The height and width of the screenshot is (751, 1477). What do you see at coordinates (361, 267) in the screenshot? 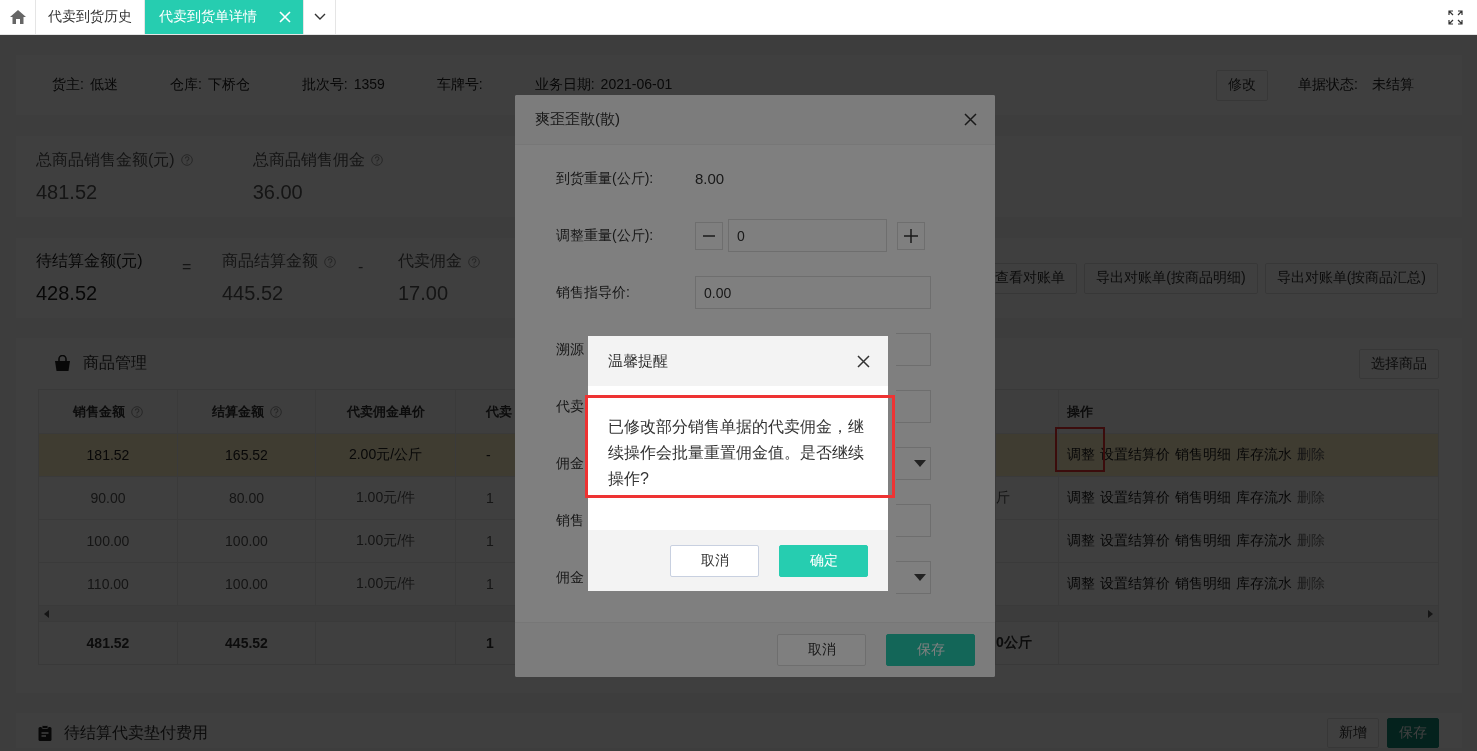
I see `operator-sign: -` at bounding box center [361, 267].